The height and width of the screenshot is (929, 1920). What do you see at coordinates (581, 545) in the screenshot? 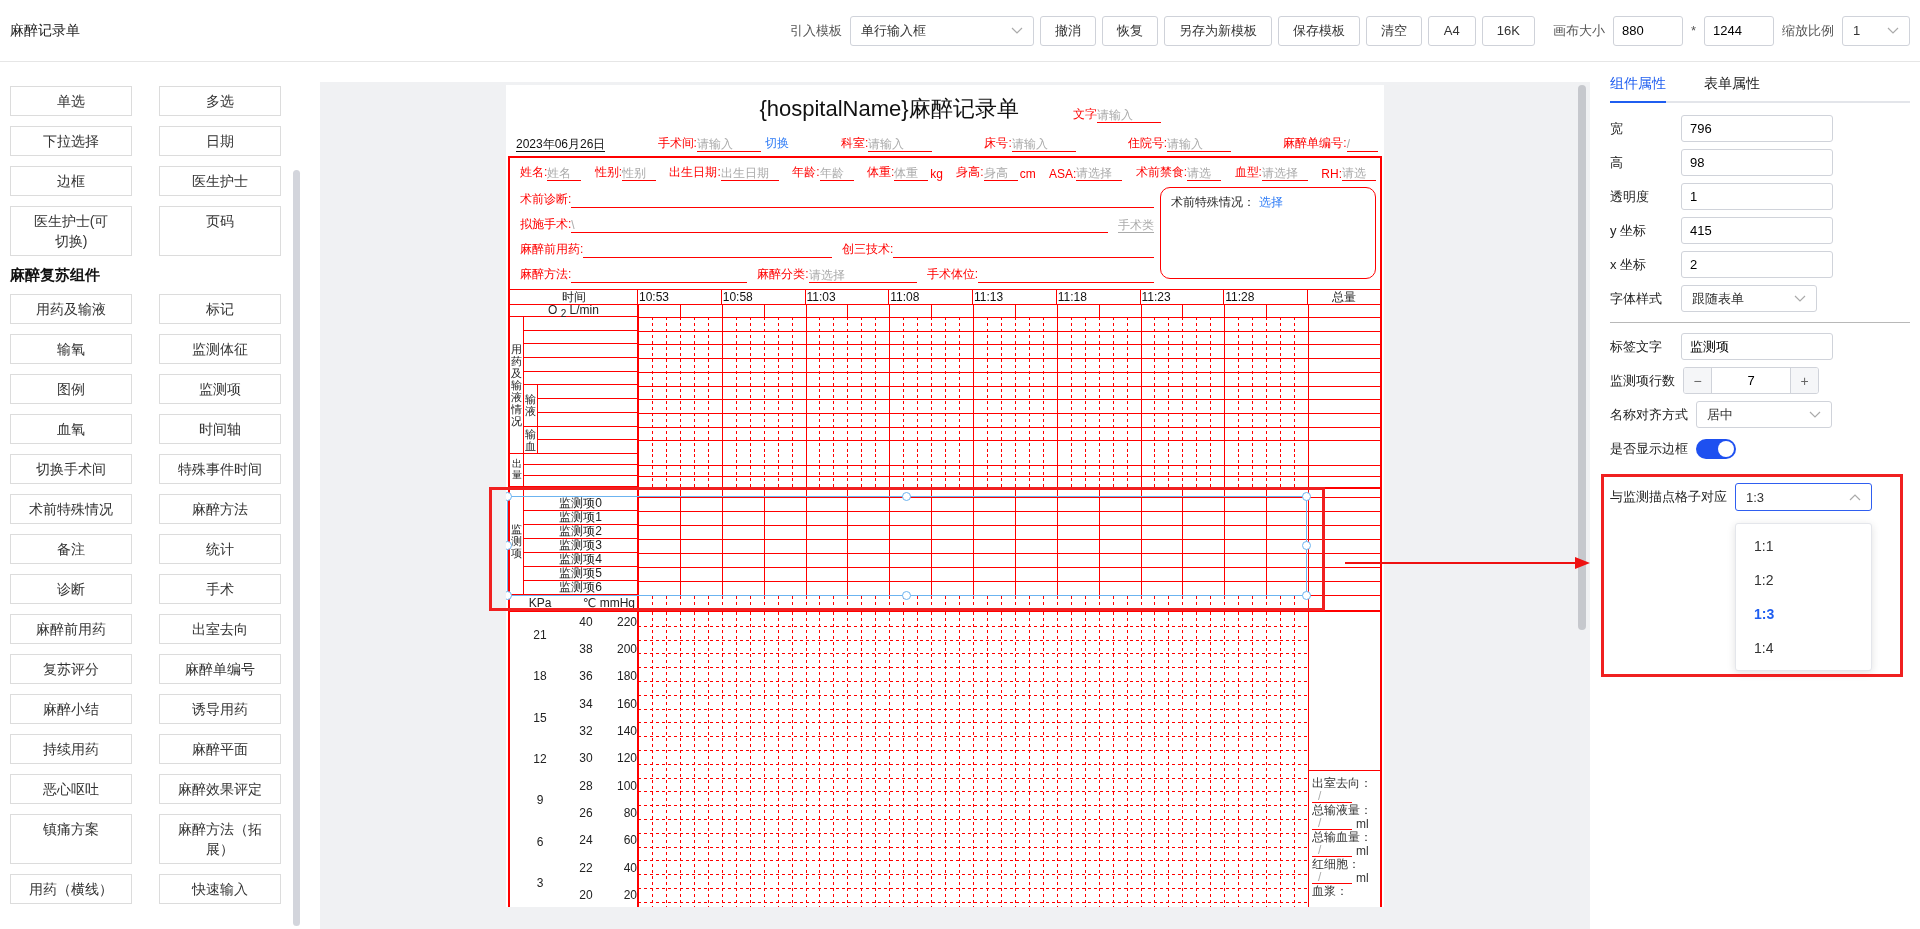
I see `row-label: 监测项3` at bounding box center [581, 545].